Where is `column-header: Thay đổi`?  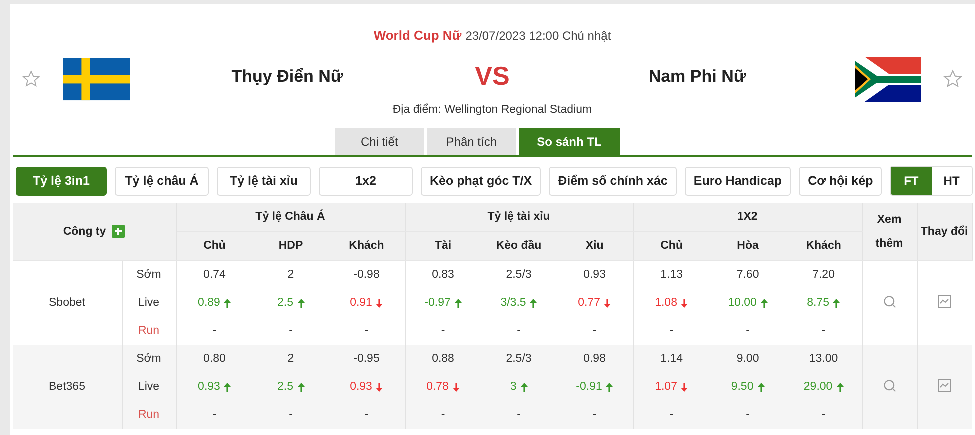
column-header: Thay đổi is located at coordinates (944, 232).